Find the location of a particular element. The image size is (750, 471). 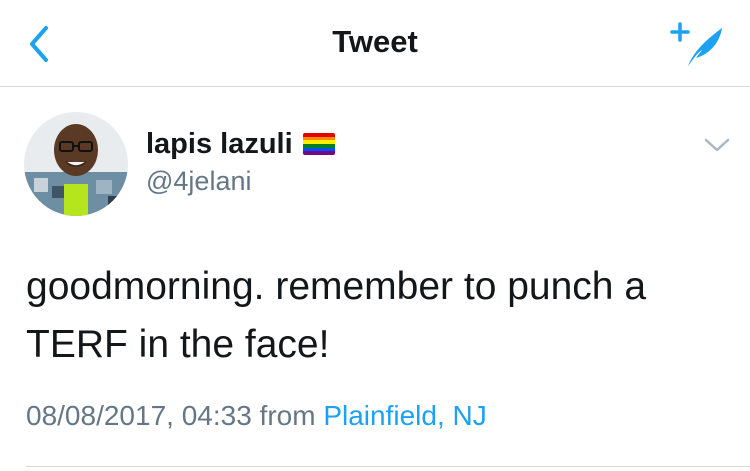

compose-tweet-button is located at coordinates (698, 45).